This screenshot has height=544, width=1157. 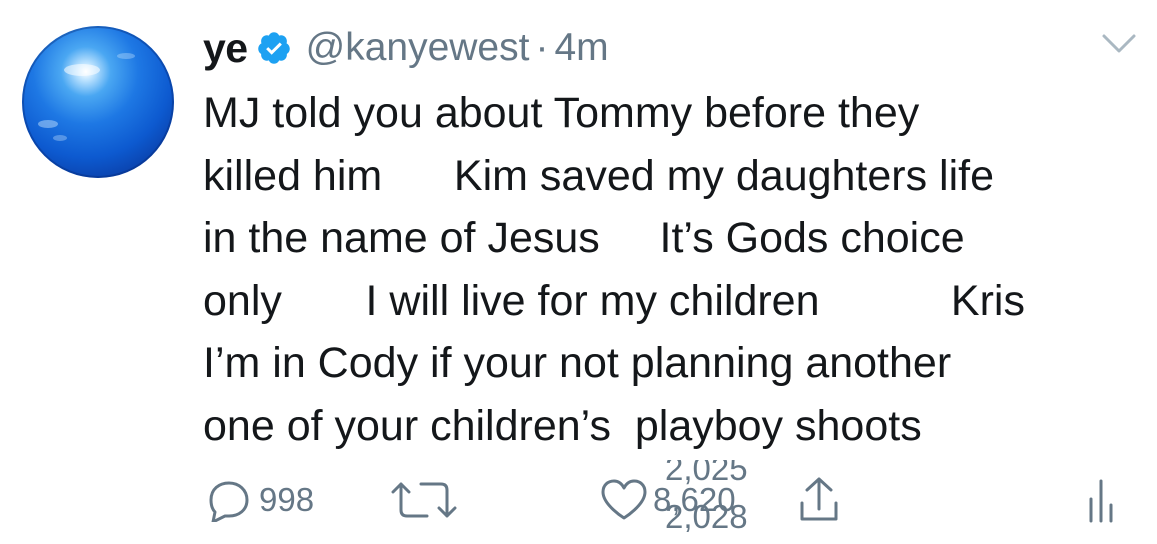 What do you see at coordinates (584, 238) in the screenshot?
I see `tweet-text-line: in the name of Jesus It’s Gods choice` at bounding box center [584, 238].